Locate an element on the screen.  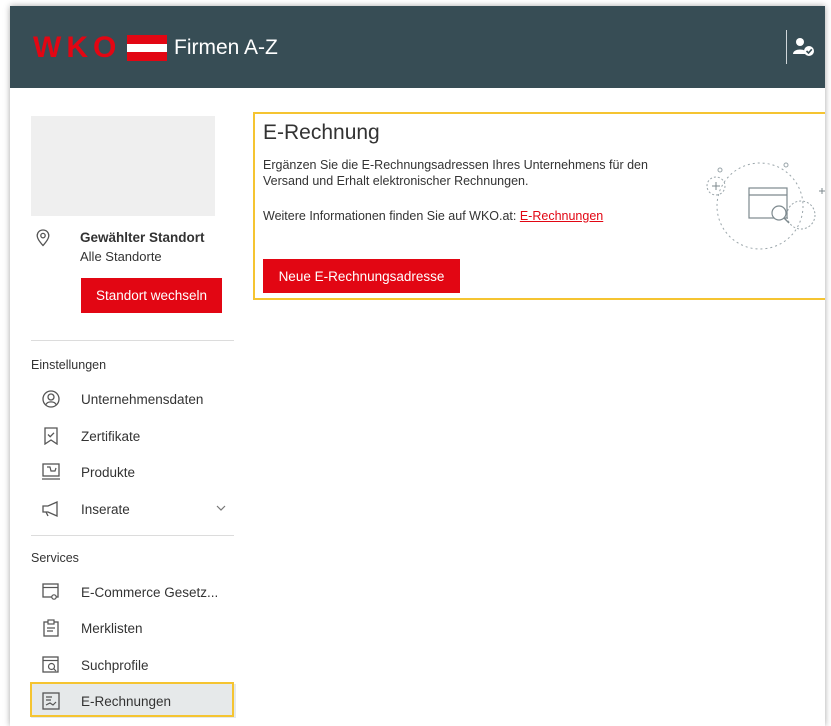
change-location-button: Standort wechseln is located at coordinates (151, 295).